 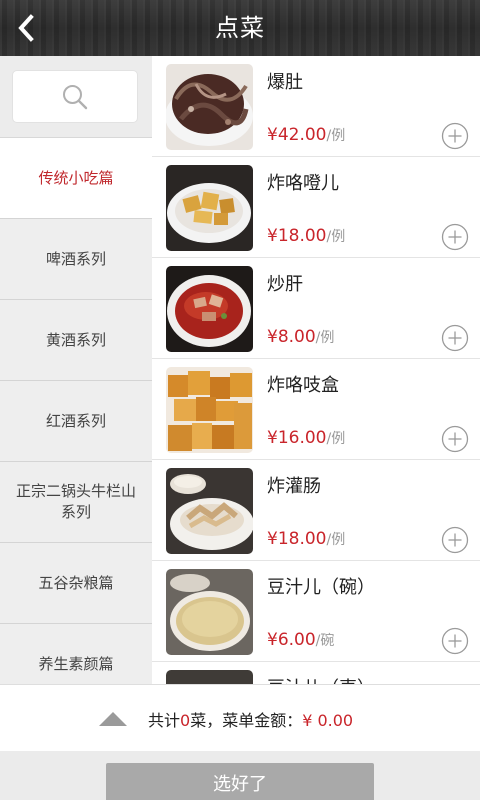 I want to click on category-item-erguotou: 正宗二锅头牛栏山系列, so click(x=76, y=502).